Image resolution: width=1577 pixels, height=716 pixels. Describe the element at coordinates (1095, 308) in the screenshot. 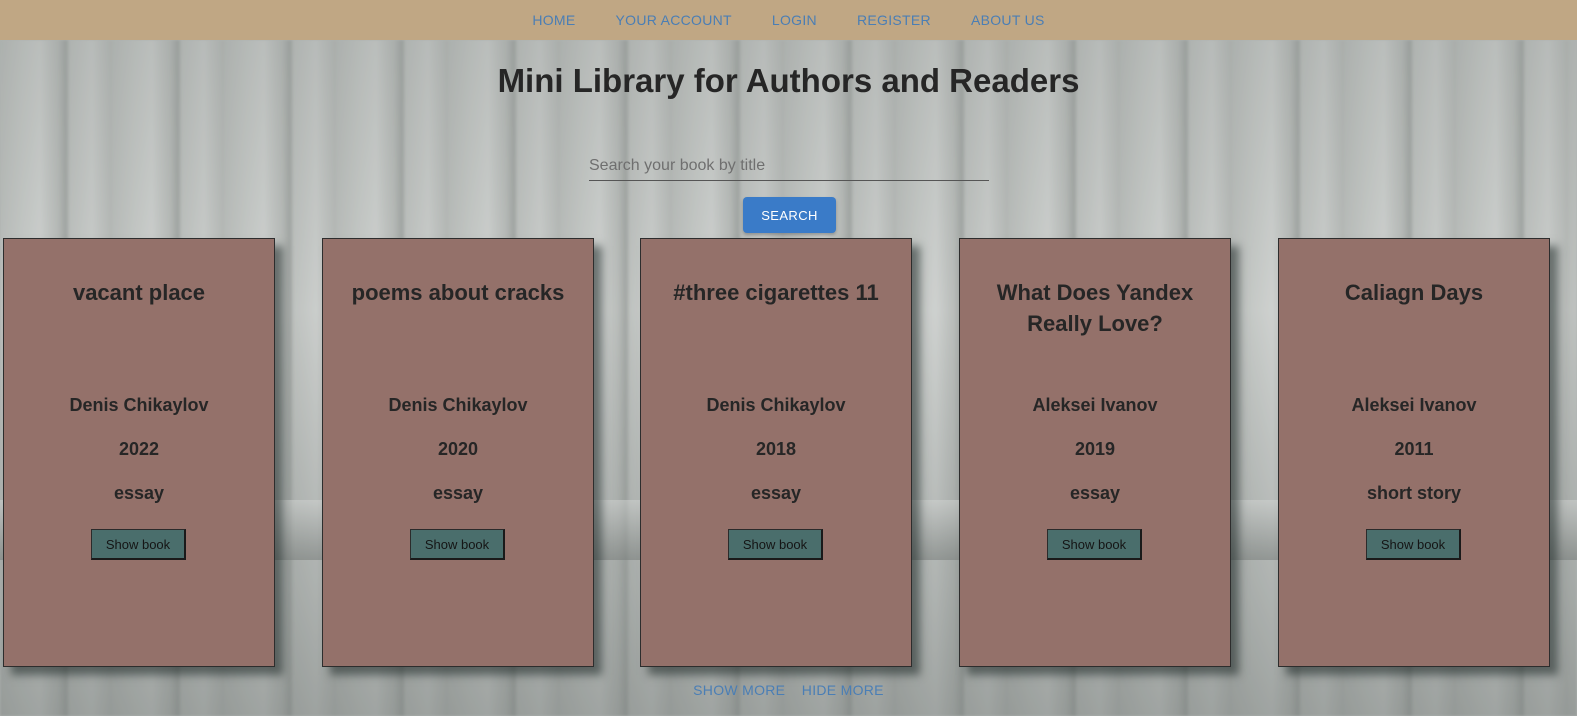

I see `book-title: What Does Yandex Really Love?` at that location.